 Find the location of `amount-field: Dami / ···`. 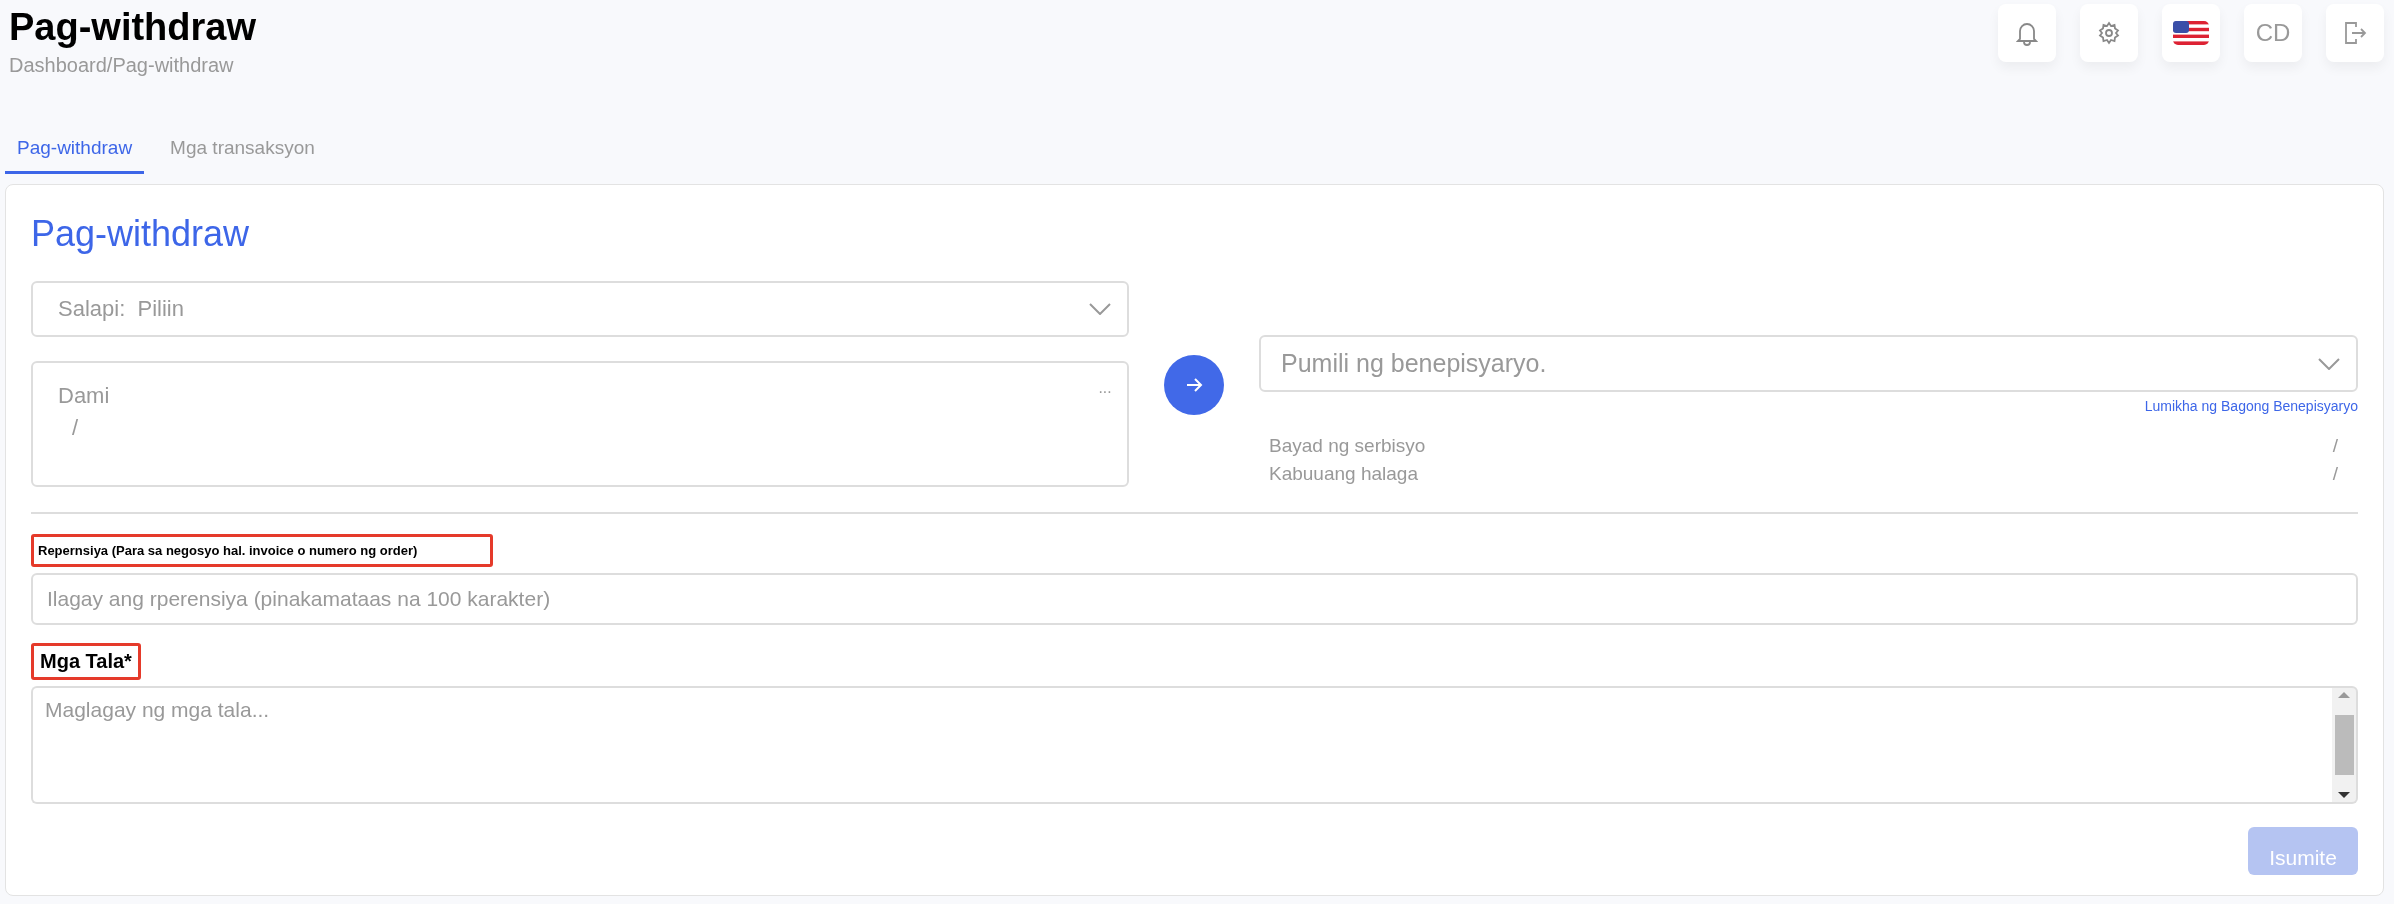

amount-field: Dami / ··· is located at coordinates (580, 424).